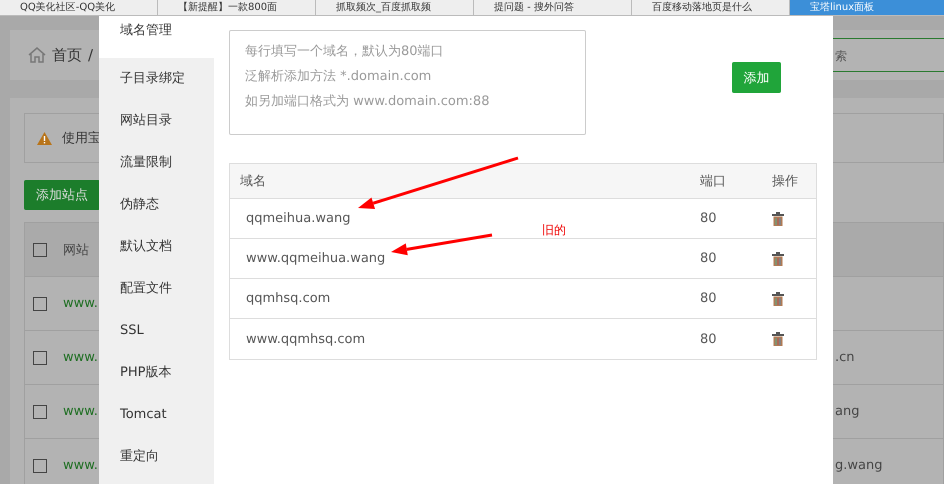  What do you see at coordinates (305, 339) in the screenshot?
I see `domain-cell-text: www.qqmhsq.com` at bounding box center [305, 339].